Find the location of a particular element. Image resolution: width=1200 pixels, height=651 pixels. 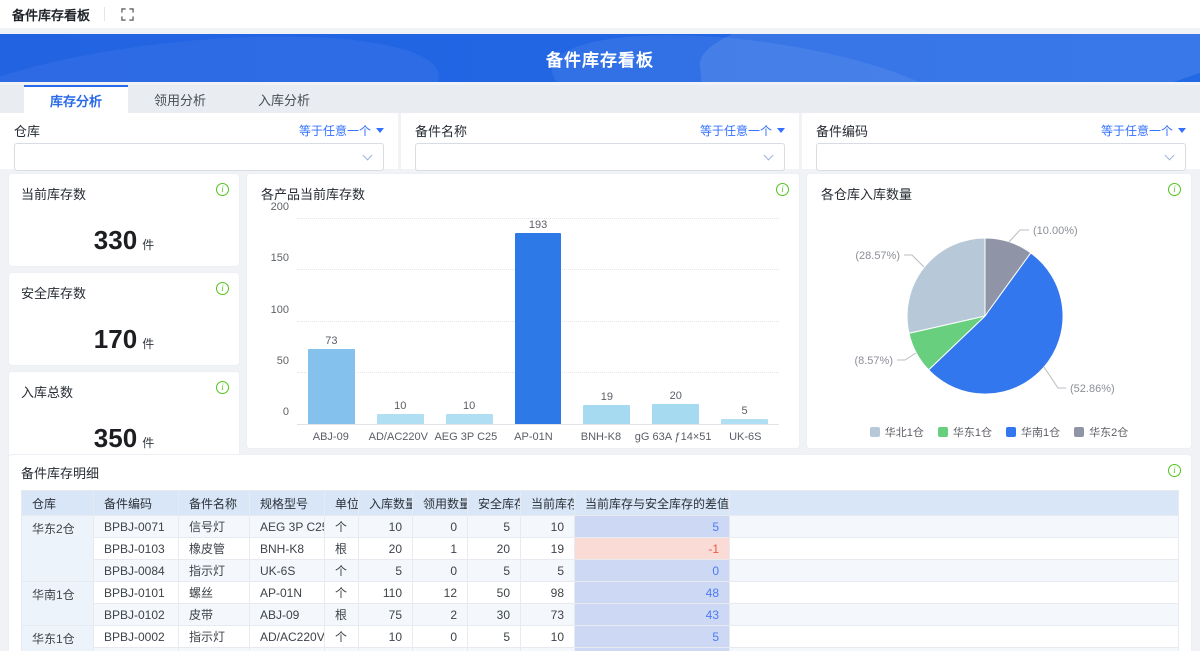

fullscreen-expand-icon is located at coordinates (127, 14).